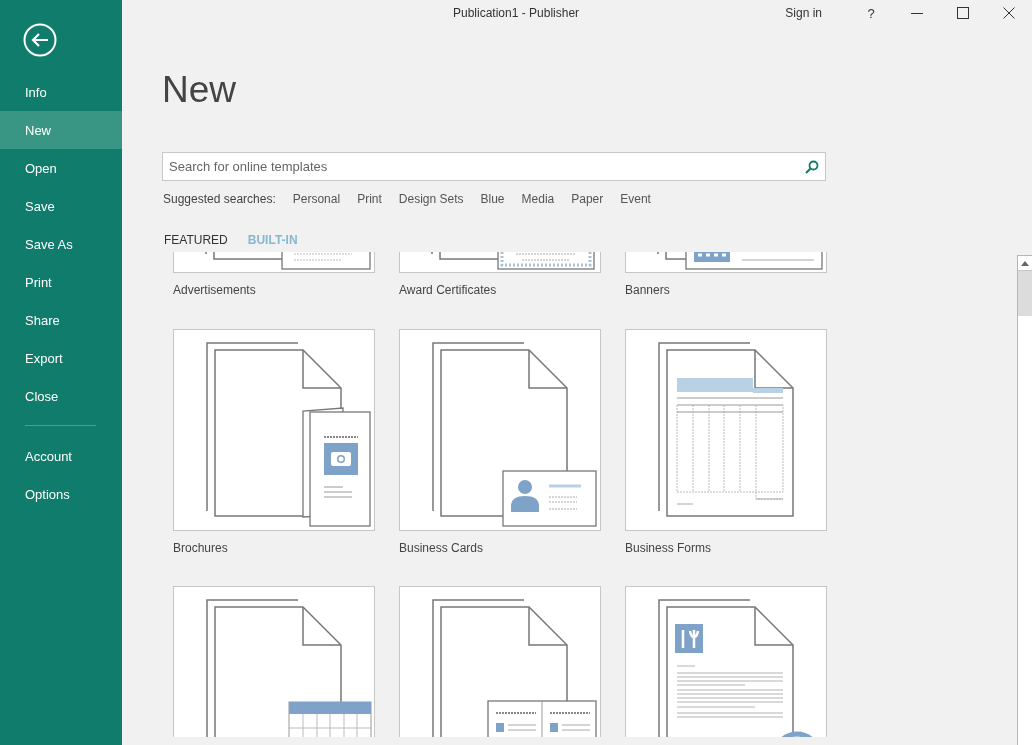  Describe the element at coordinates (61, 282) in the screenshot. I see `sidebar-item: Print` at that location.